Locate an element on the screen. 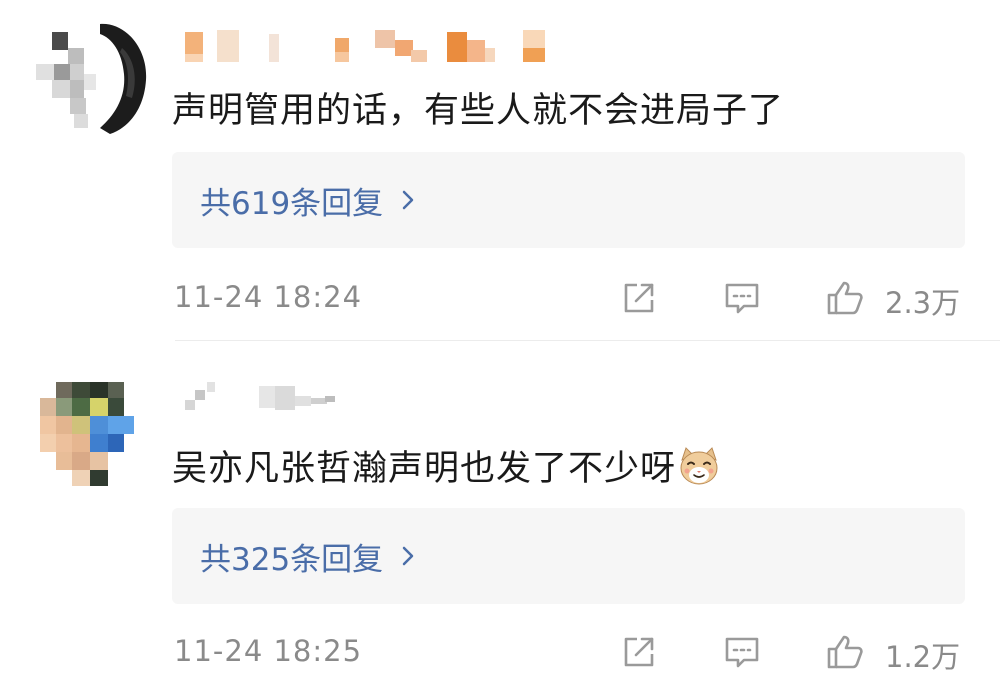  comment-meta: 11-24 18:24 2.3万 is located at coordinates (568, 299).